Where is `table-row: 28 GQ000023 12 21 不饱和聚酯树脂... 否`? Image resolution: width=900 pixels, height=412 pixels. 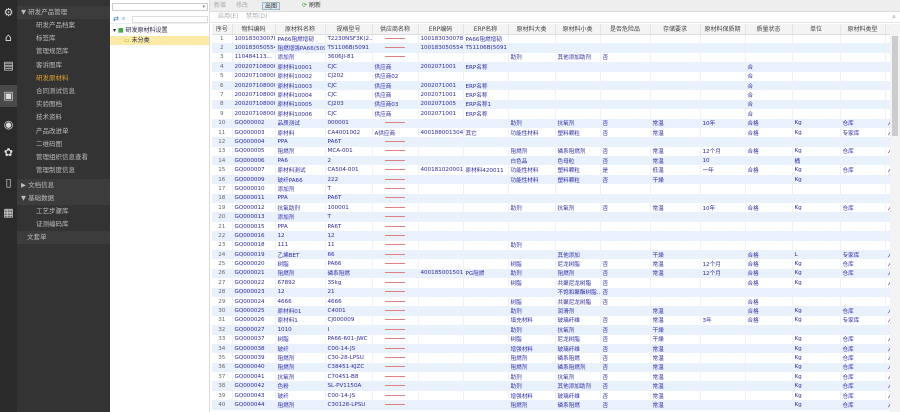
table-row: 28 GQ000023 12 21 不饱和聚酯树脂... 否 is located at coordinates (551, 292).